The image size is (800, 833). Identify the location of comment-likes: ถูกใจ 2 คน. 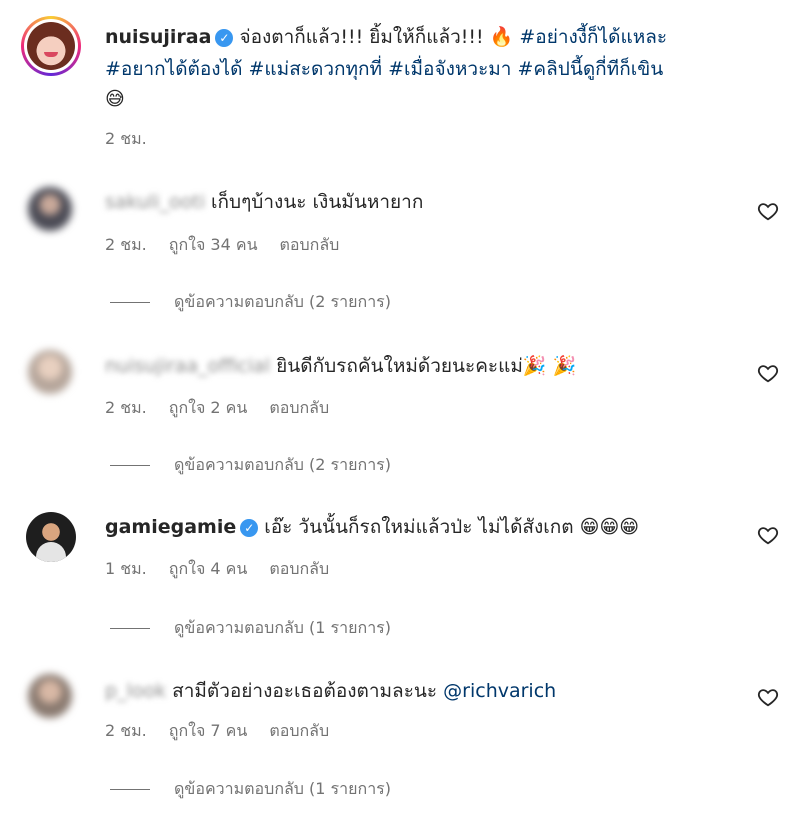
(208, 407).